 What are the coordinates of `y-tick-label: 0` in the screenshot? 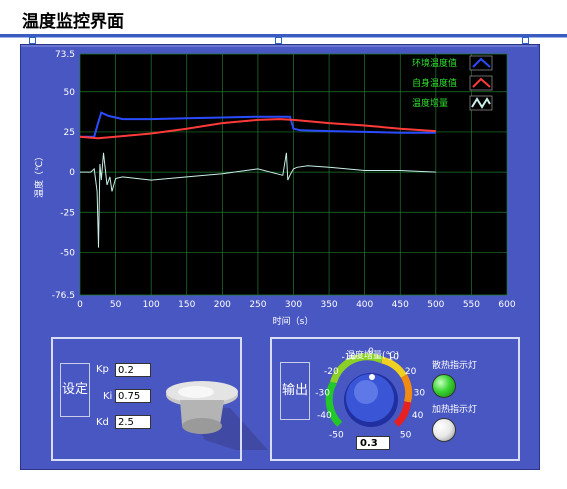 It's located at (72, 173).